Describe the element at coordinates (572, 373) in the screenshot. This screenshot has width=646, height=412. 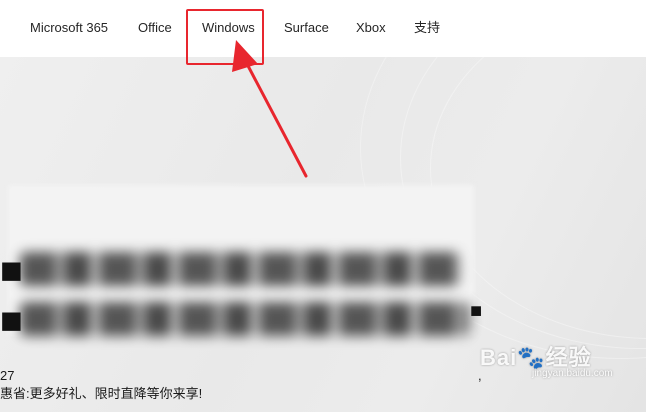
I see `watermark-url: jingyan.baidu.com` at that location.